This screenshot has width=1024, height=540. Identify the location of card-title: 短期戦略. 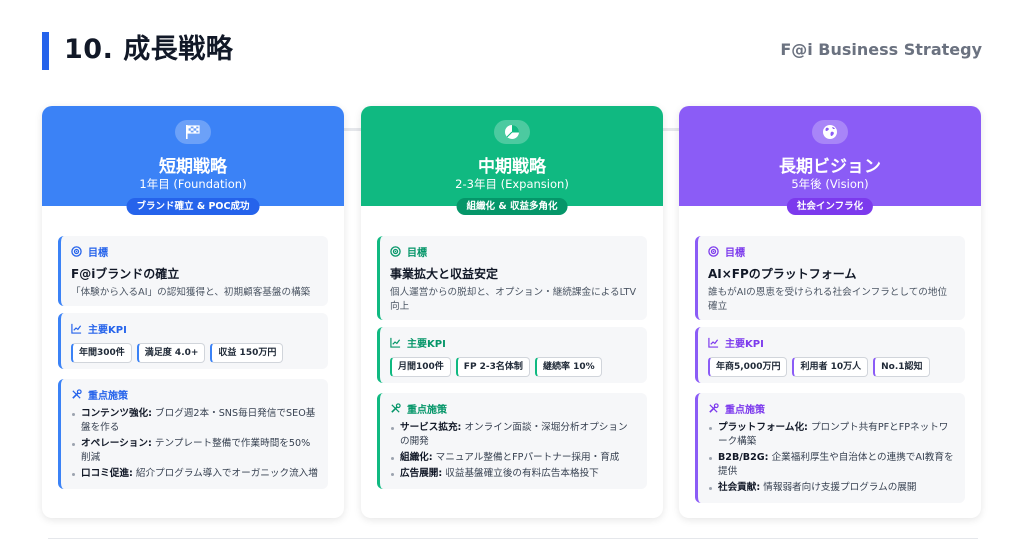
(193, 167).